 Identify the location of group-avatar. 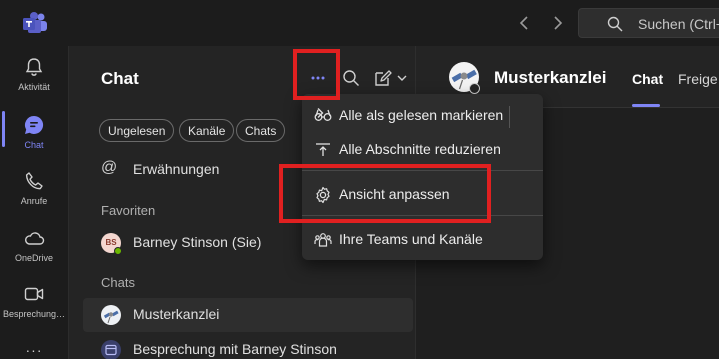
(111, 315).